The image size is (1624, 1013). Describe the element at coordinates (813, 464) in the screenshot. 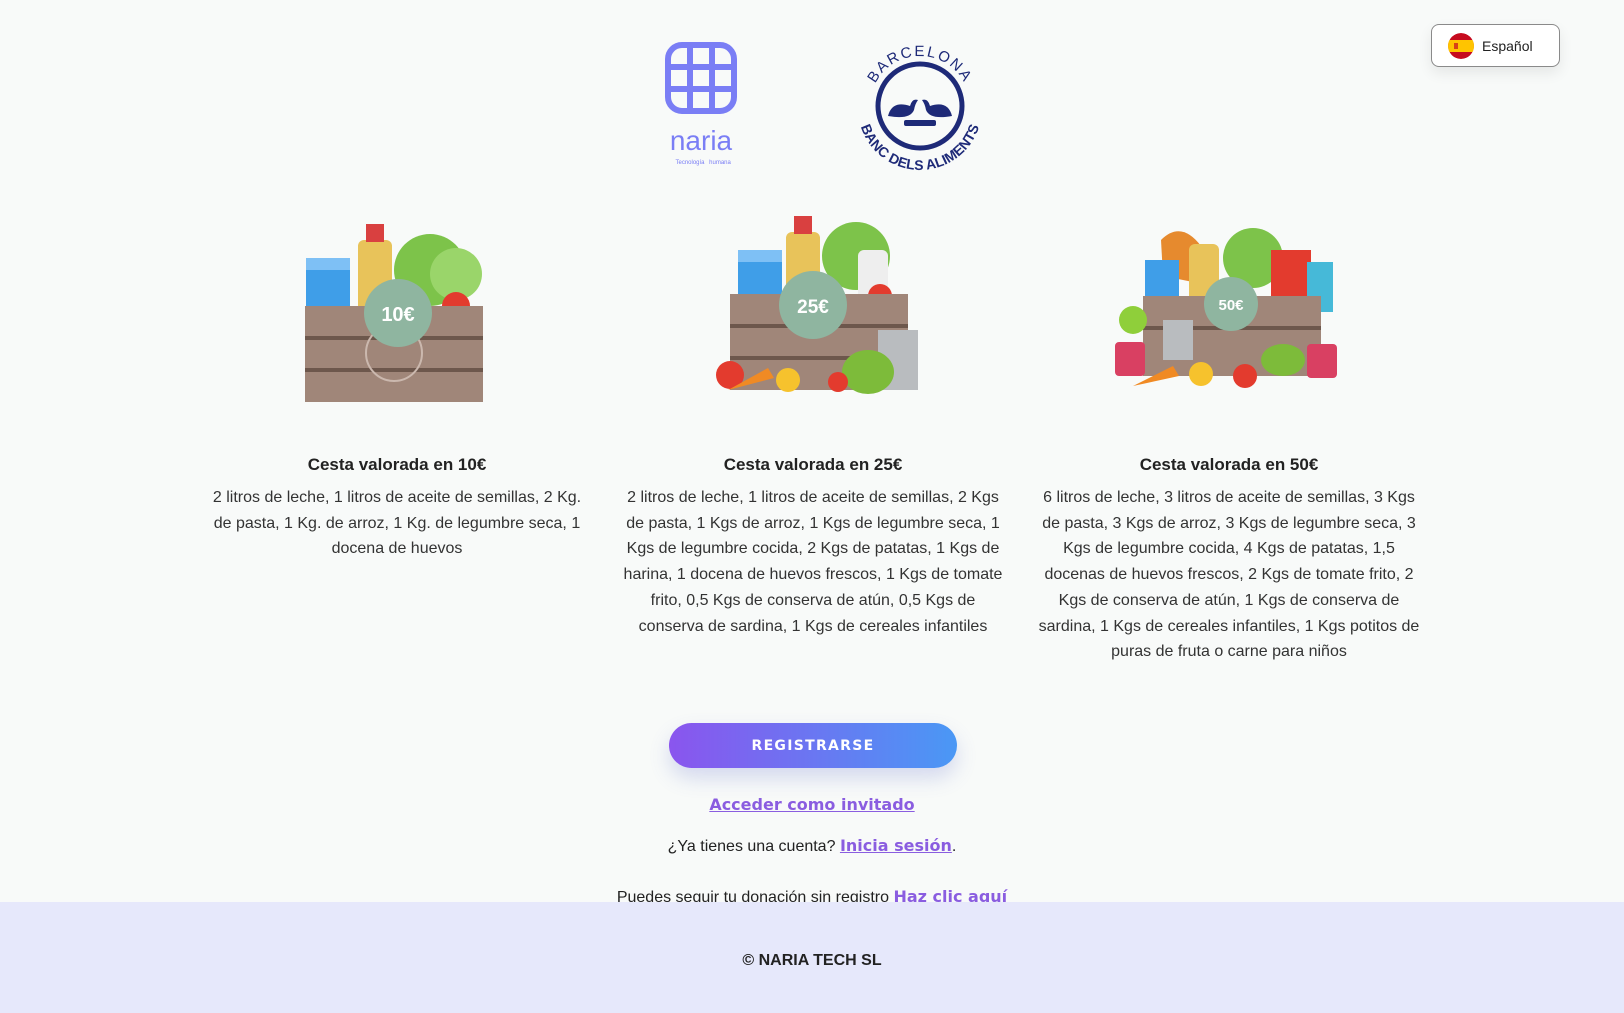

I see `basket-title: Cesta valorada en 25€` at that location.